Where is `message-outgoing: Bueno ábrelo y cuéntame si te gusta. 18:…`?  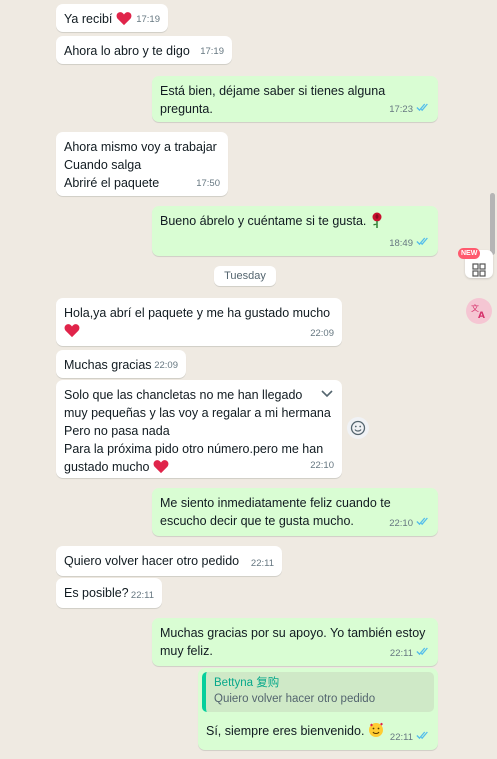 message-outgoing: Bueno ábrelo y cuéntame si te gusta. 18:… is located at coordinates (295, 231).